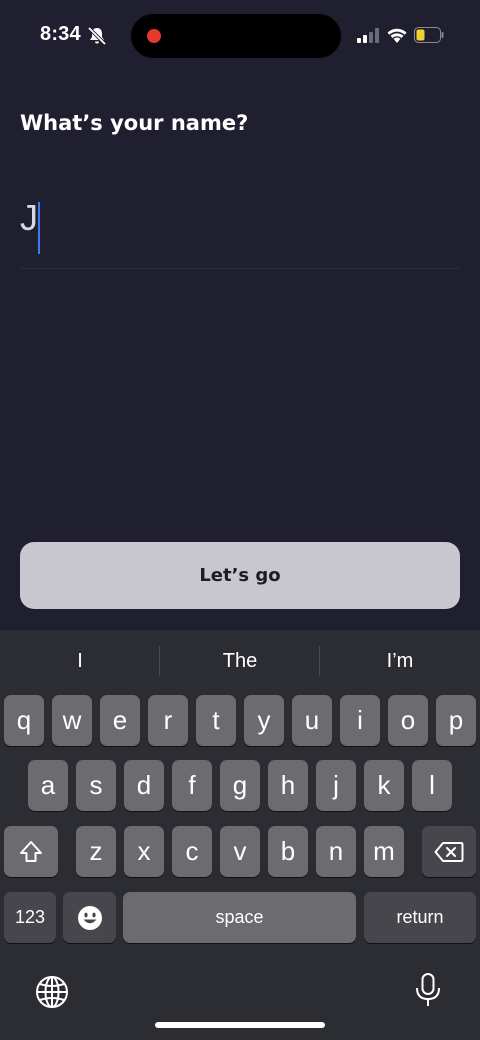 The image size is (480, 1040). Describe the element at coordinates (96, 785) in the screenshot. I see `key-s: s` at that location.